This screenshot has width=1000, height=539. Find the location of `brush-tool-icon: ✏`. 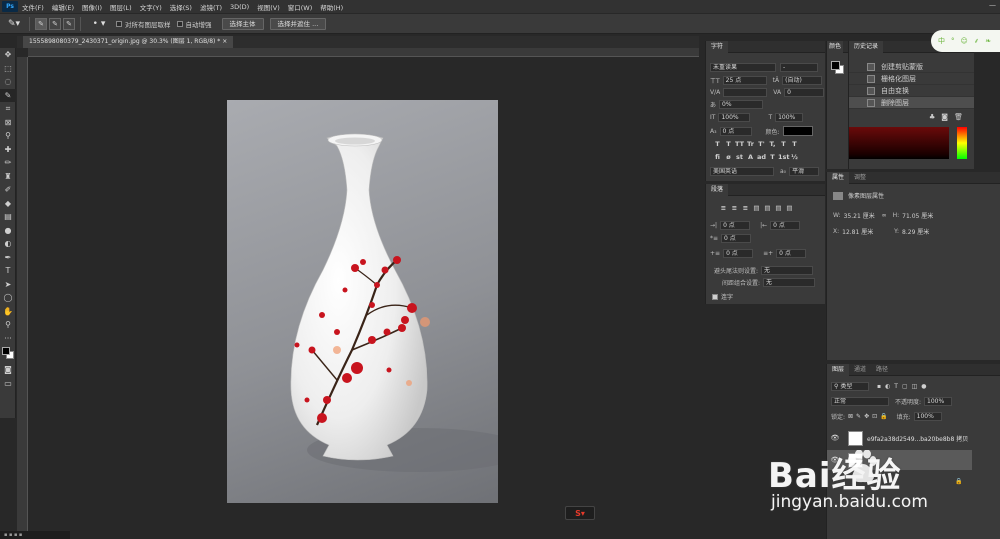

brush-tool-icon: ✏ is located at coordinates (8, 163).